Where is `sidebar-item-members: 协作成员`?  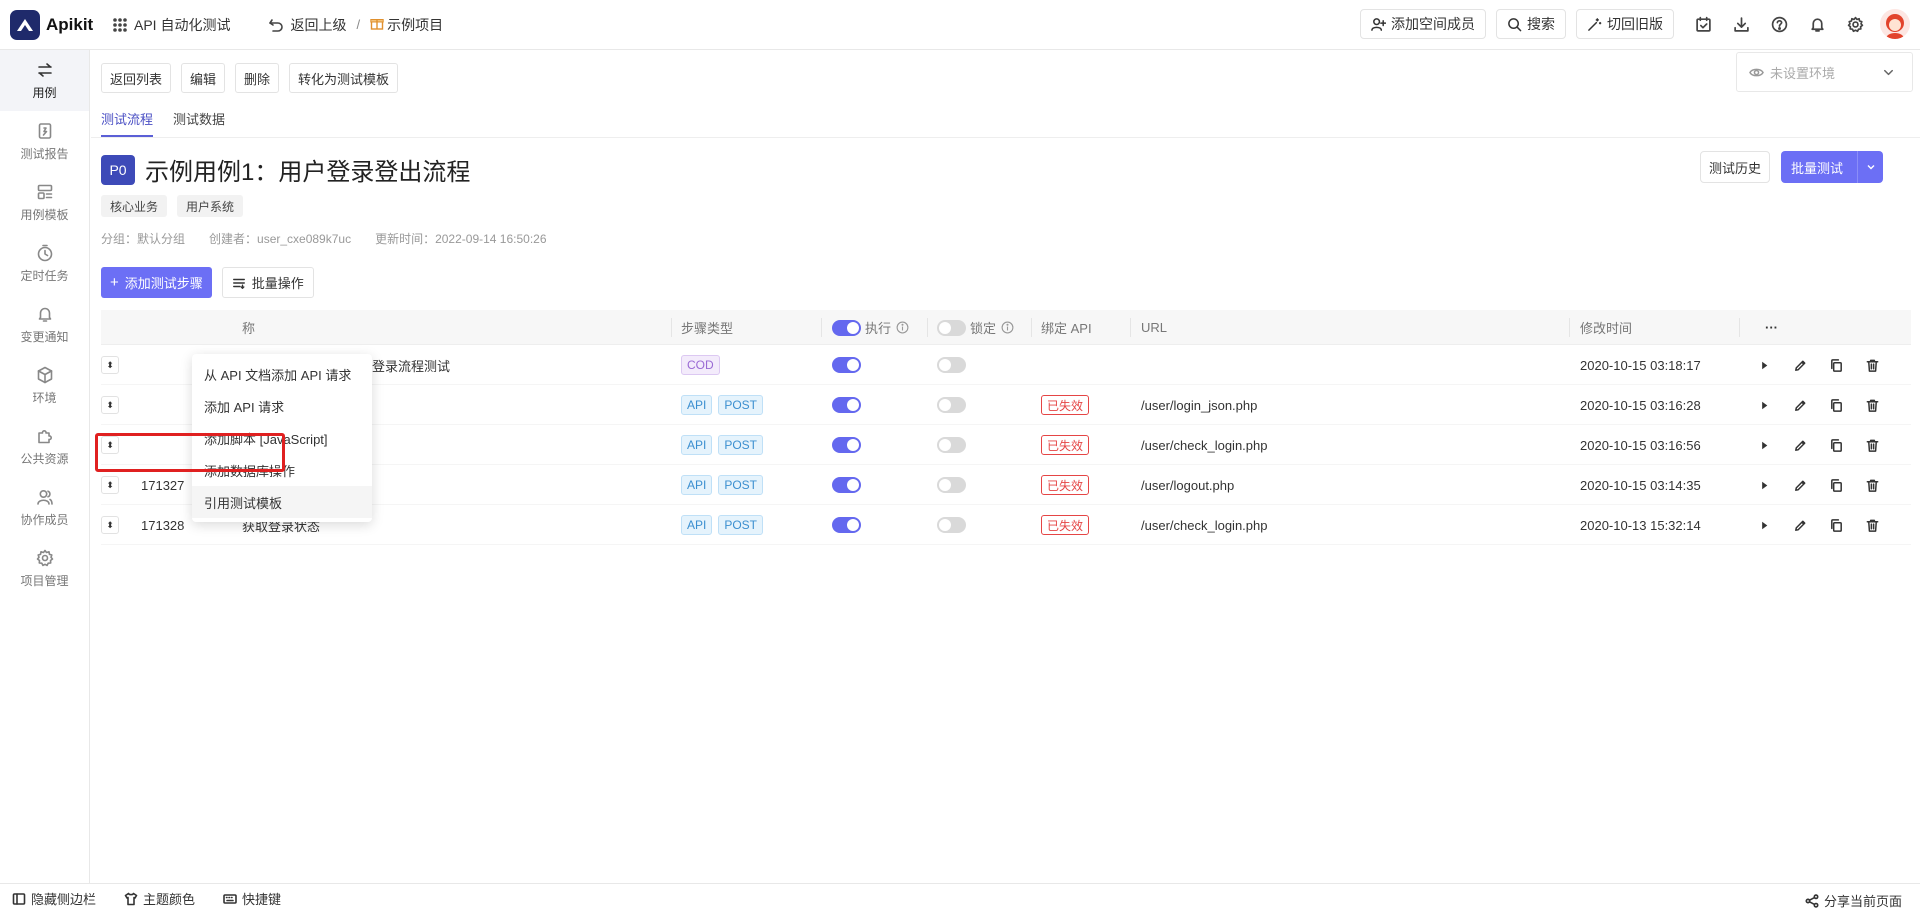
sidebar-item-members: 协作成员 is located at coordinates (44, 507).